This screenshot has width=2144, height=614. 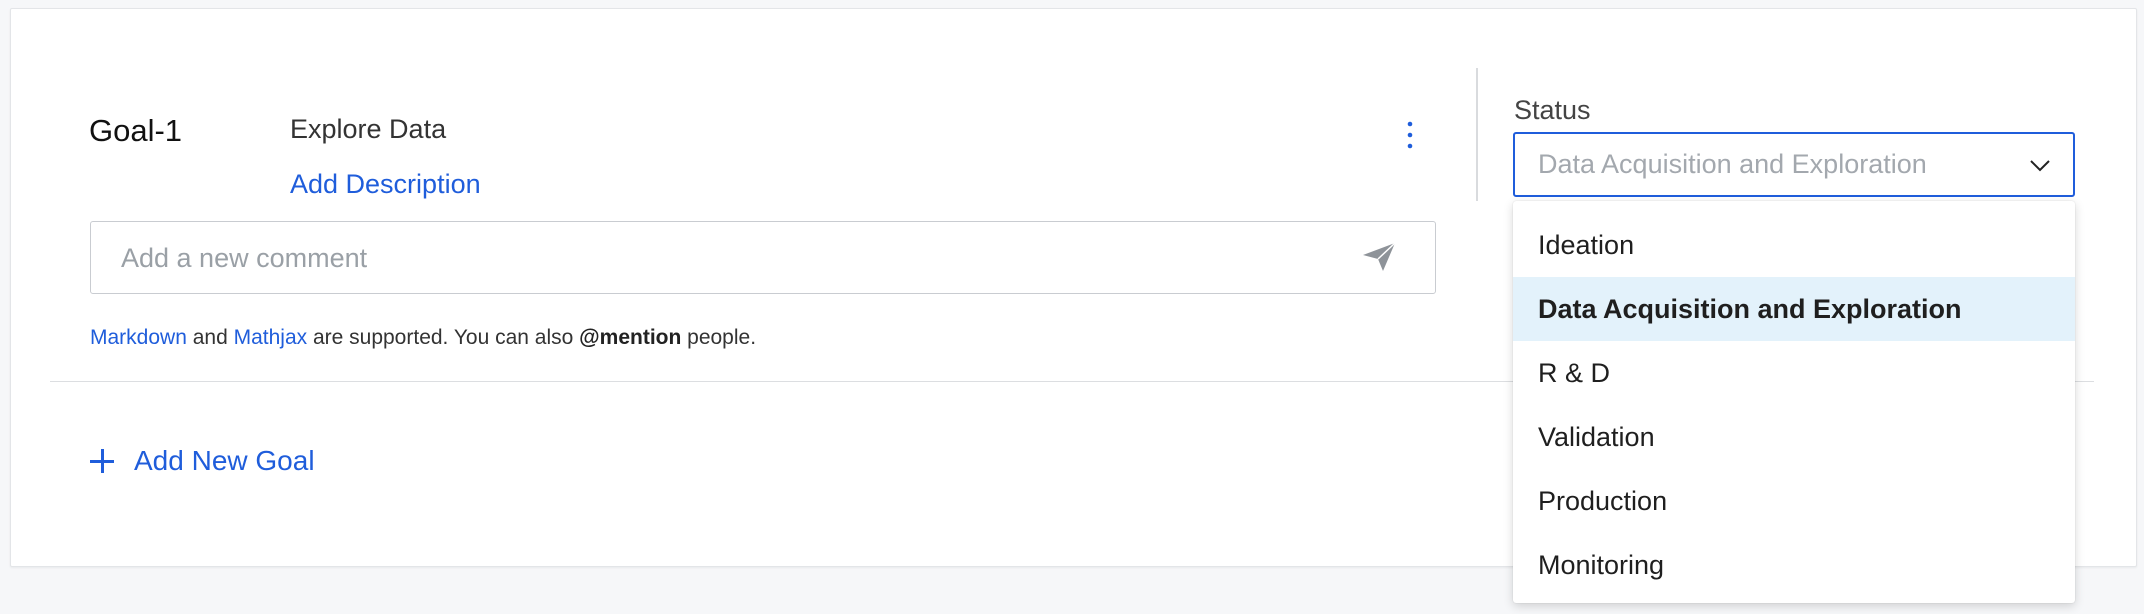 What do you see at coordinates (1794, 501) in the screenshot?
I see `status-option-production: Production` at bounding box center [1794, 501].